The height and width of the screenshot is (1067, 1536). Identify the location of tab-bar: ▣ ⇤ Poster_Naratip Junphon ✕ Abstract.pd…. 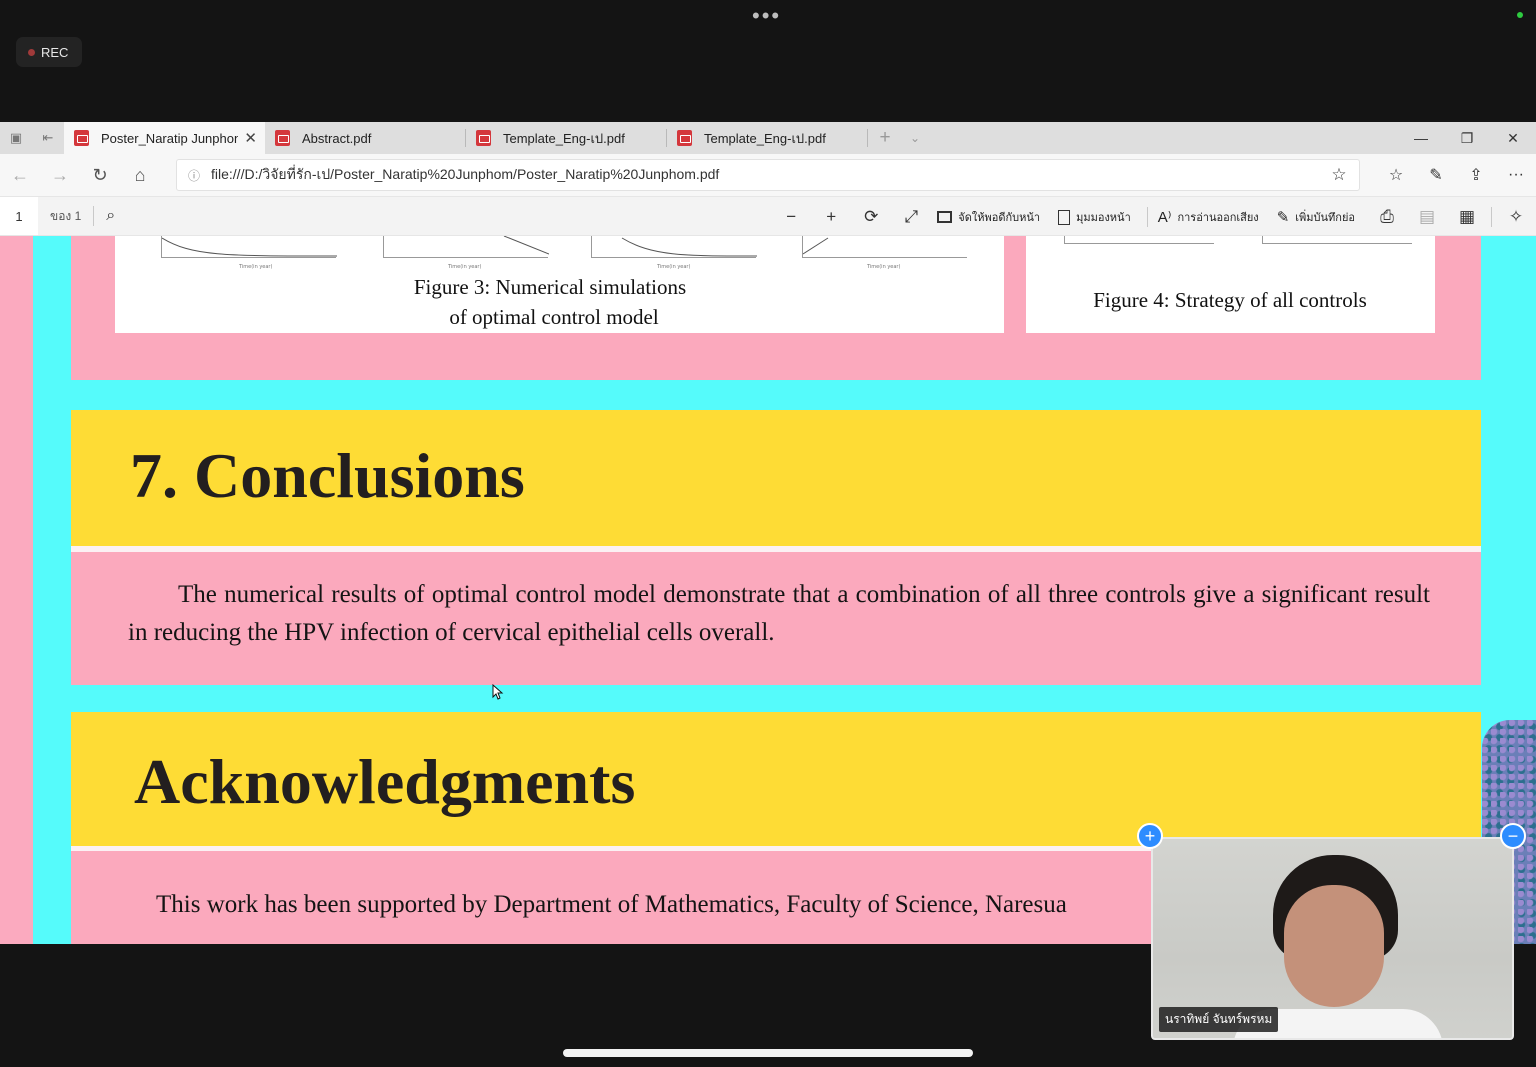
(768, 138).